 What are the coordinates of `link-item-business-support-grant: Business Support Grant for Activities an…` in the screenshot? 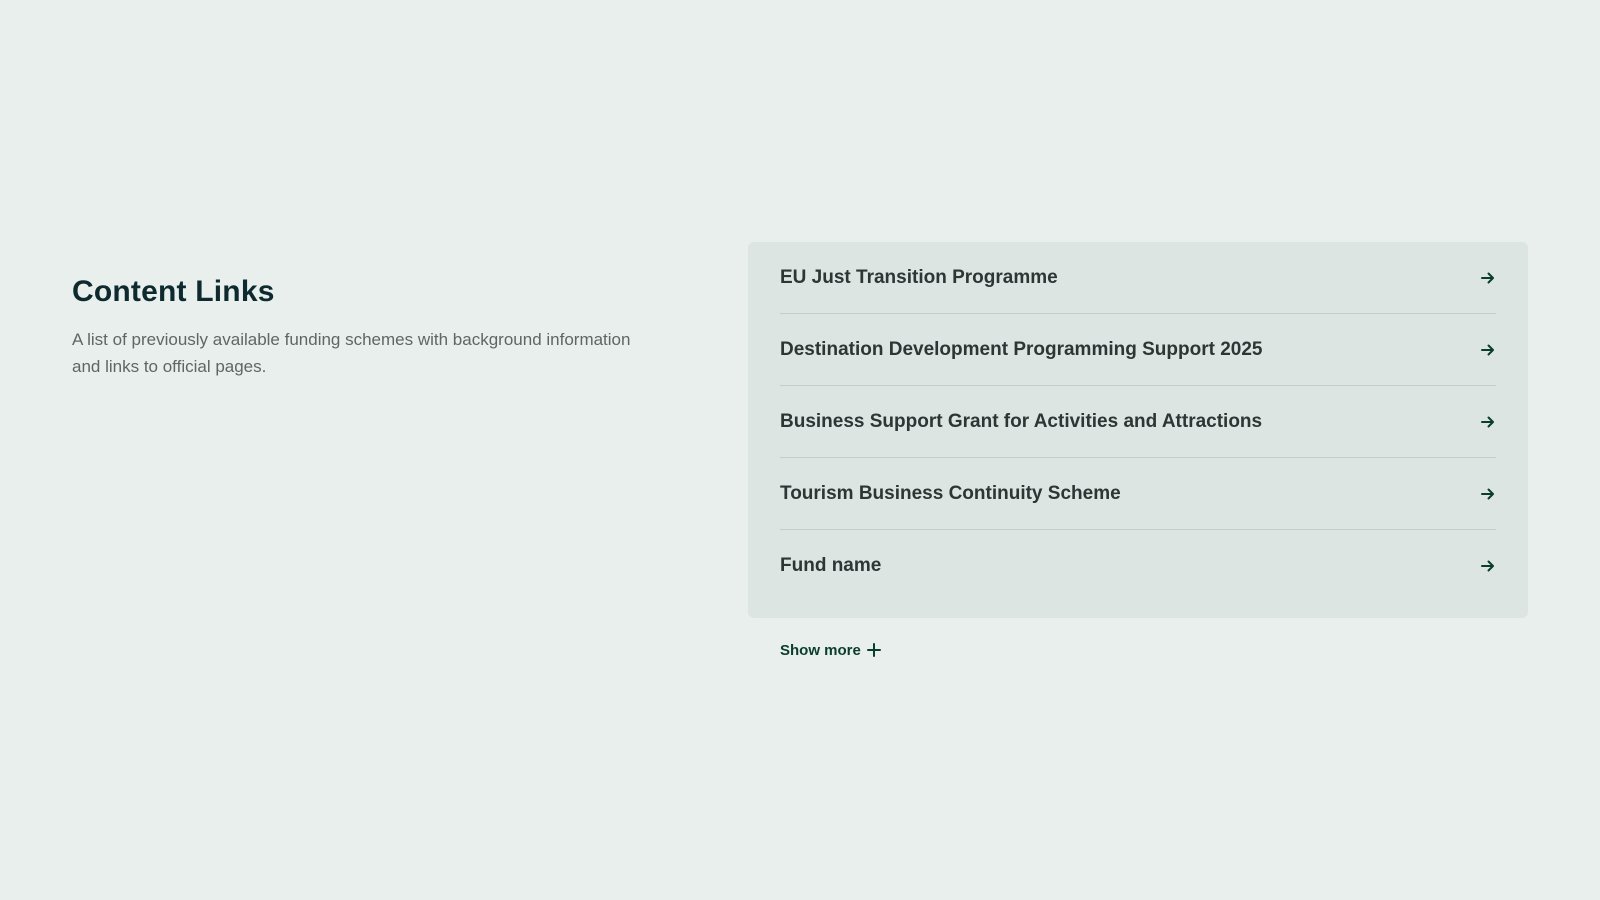 It's located at (1138, 422).